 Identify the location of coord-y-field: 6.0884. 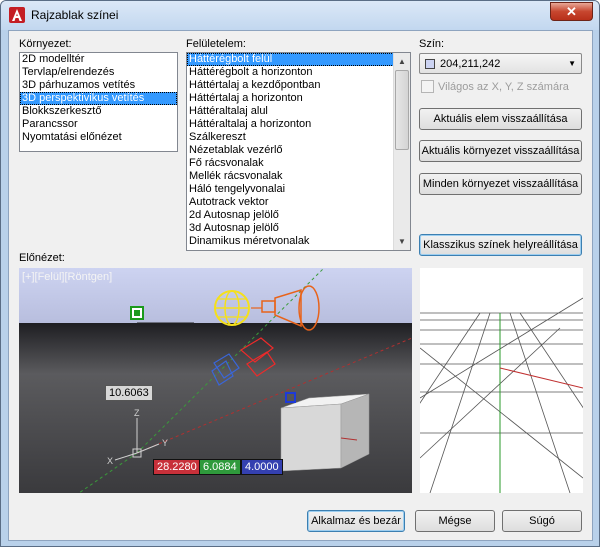
(220, 467).